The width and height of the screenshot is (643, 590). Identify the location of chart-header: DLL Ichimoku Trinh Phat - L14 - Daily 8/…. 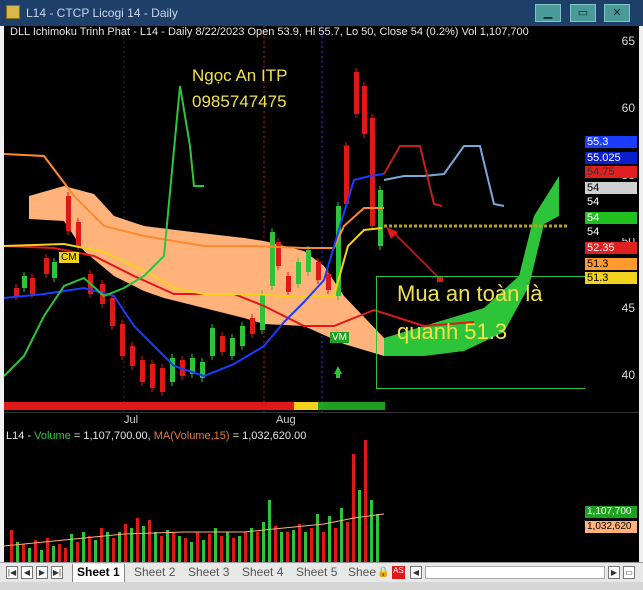
(269, 32).